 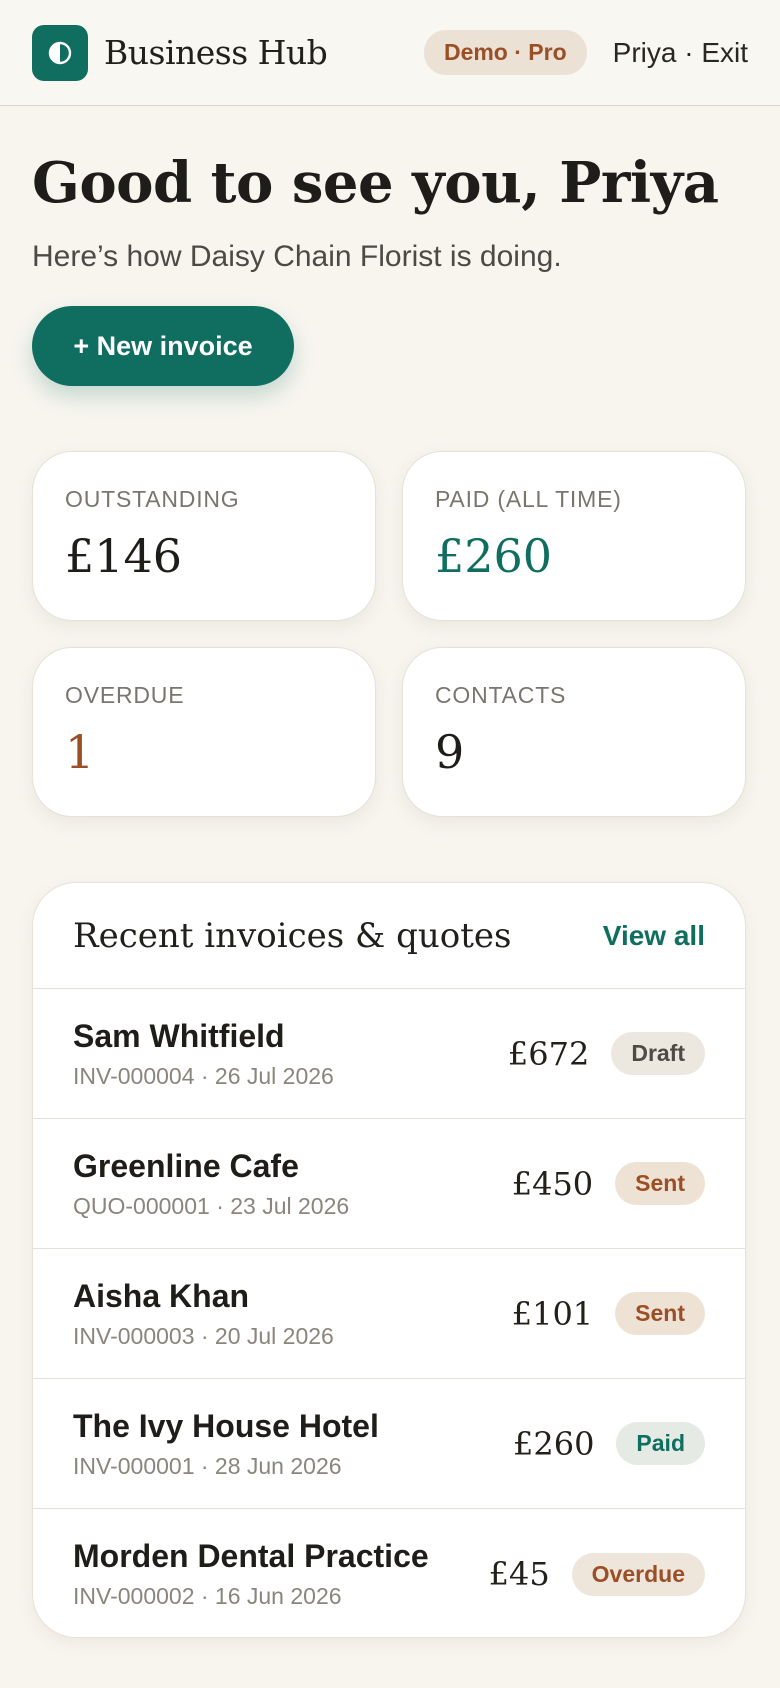 I want to click on invoice-meta: INV-000004 · 26 Jul 2026, so click(x=203, y=1075).